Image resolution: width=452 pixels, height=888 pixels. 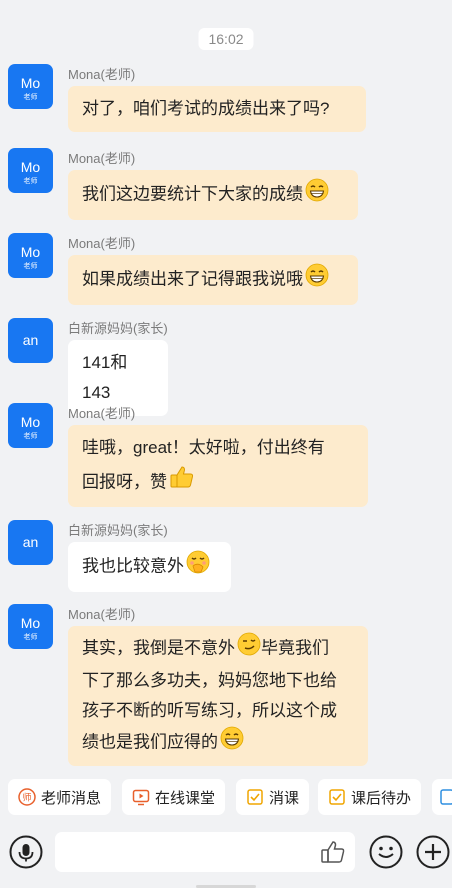 I want to click on like-button, so click(x=333, y=852).